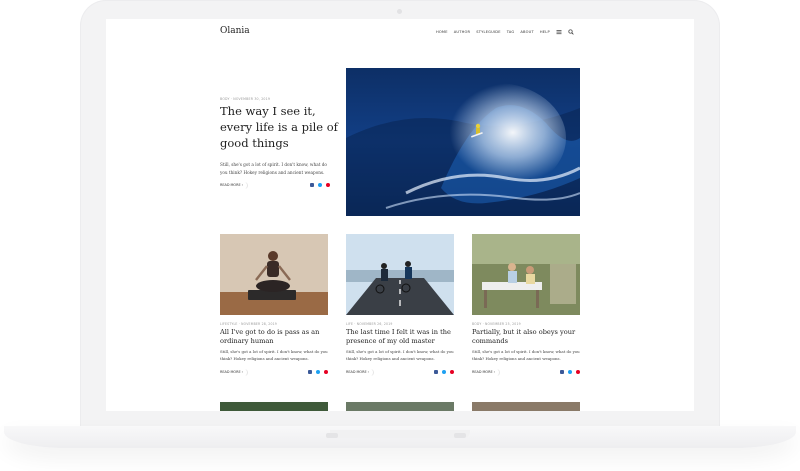  Describe the element at coordinates (369, 324) in the screenshot. I see `card-meta: LIFE · NOVEMBER 26, 2019` at that location.